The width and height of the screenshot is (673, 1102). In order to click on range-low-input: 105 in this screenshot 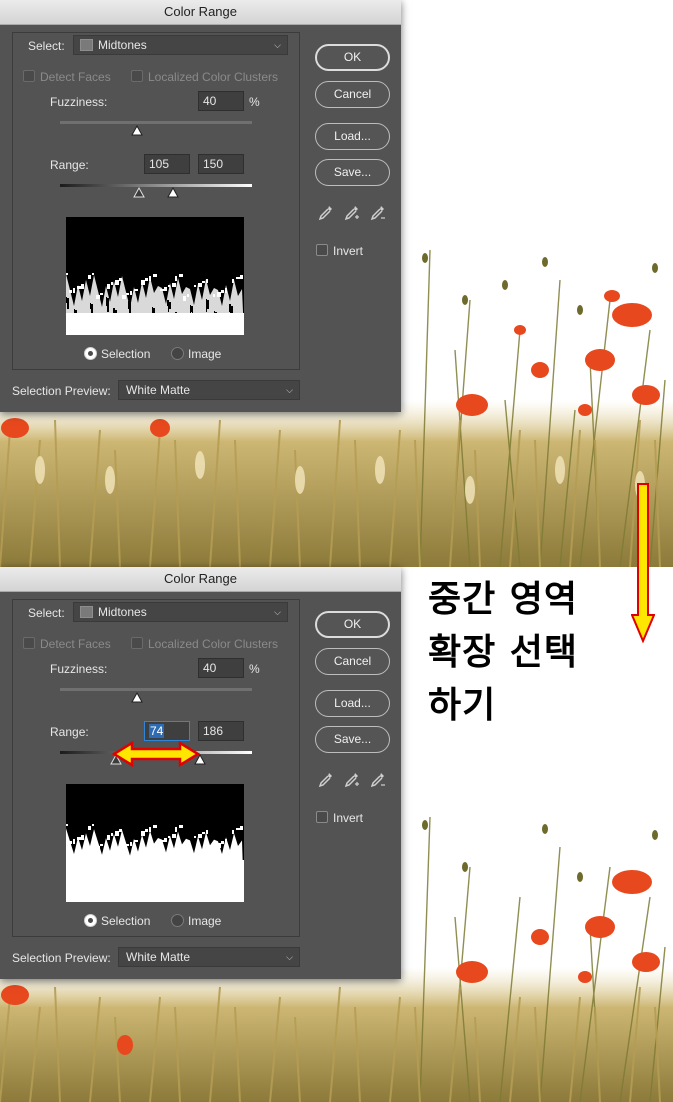, I will do `click(167, 164)`.